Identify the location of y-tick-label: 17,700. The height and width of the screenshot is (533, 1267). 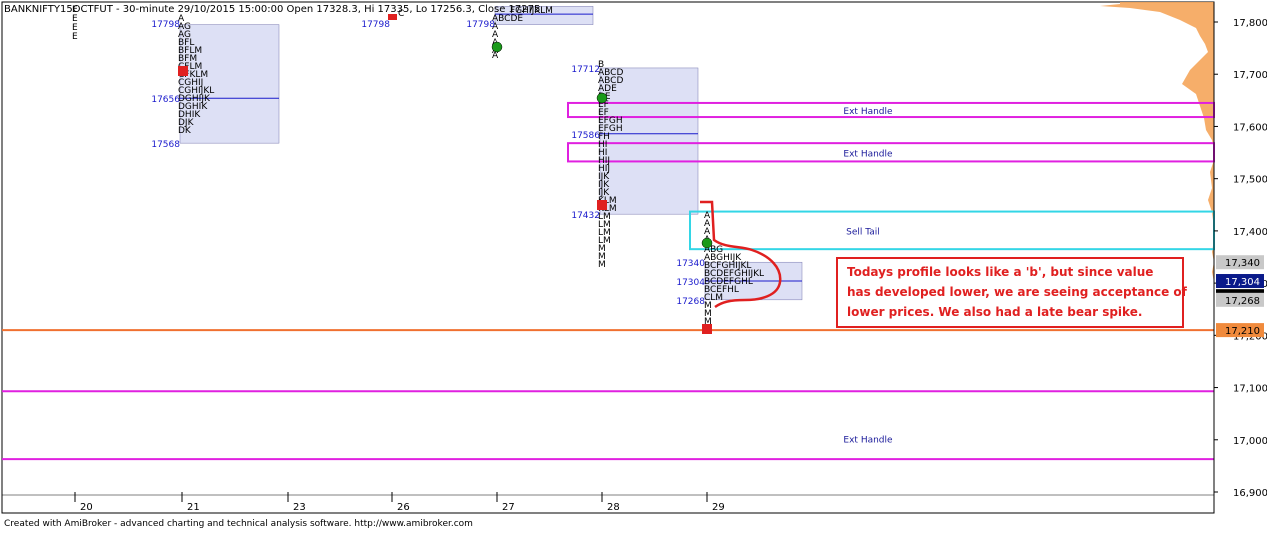
(1250, 75).